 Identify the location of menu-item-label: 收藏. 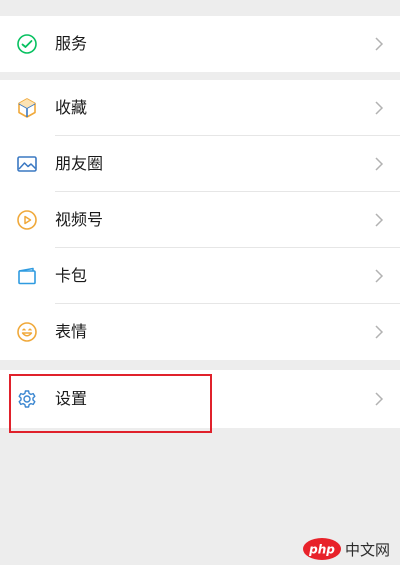
(71, 107).